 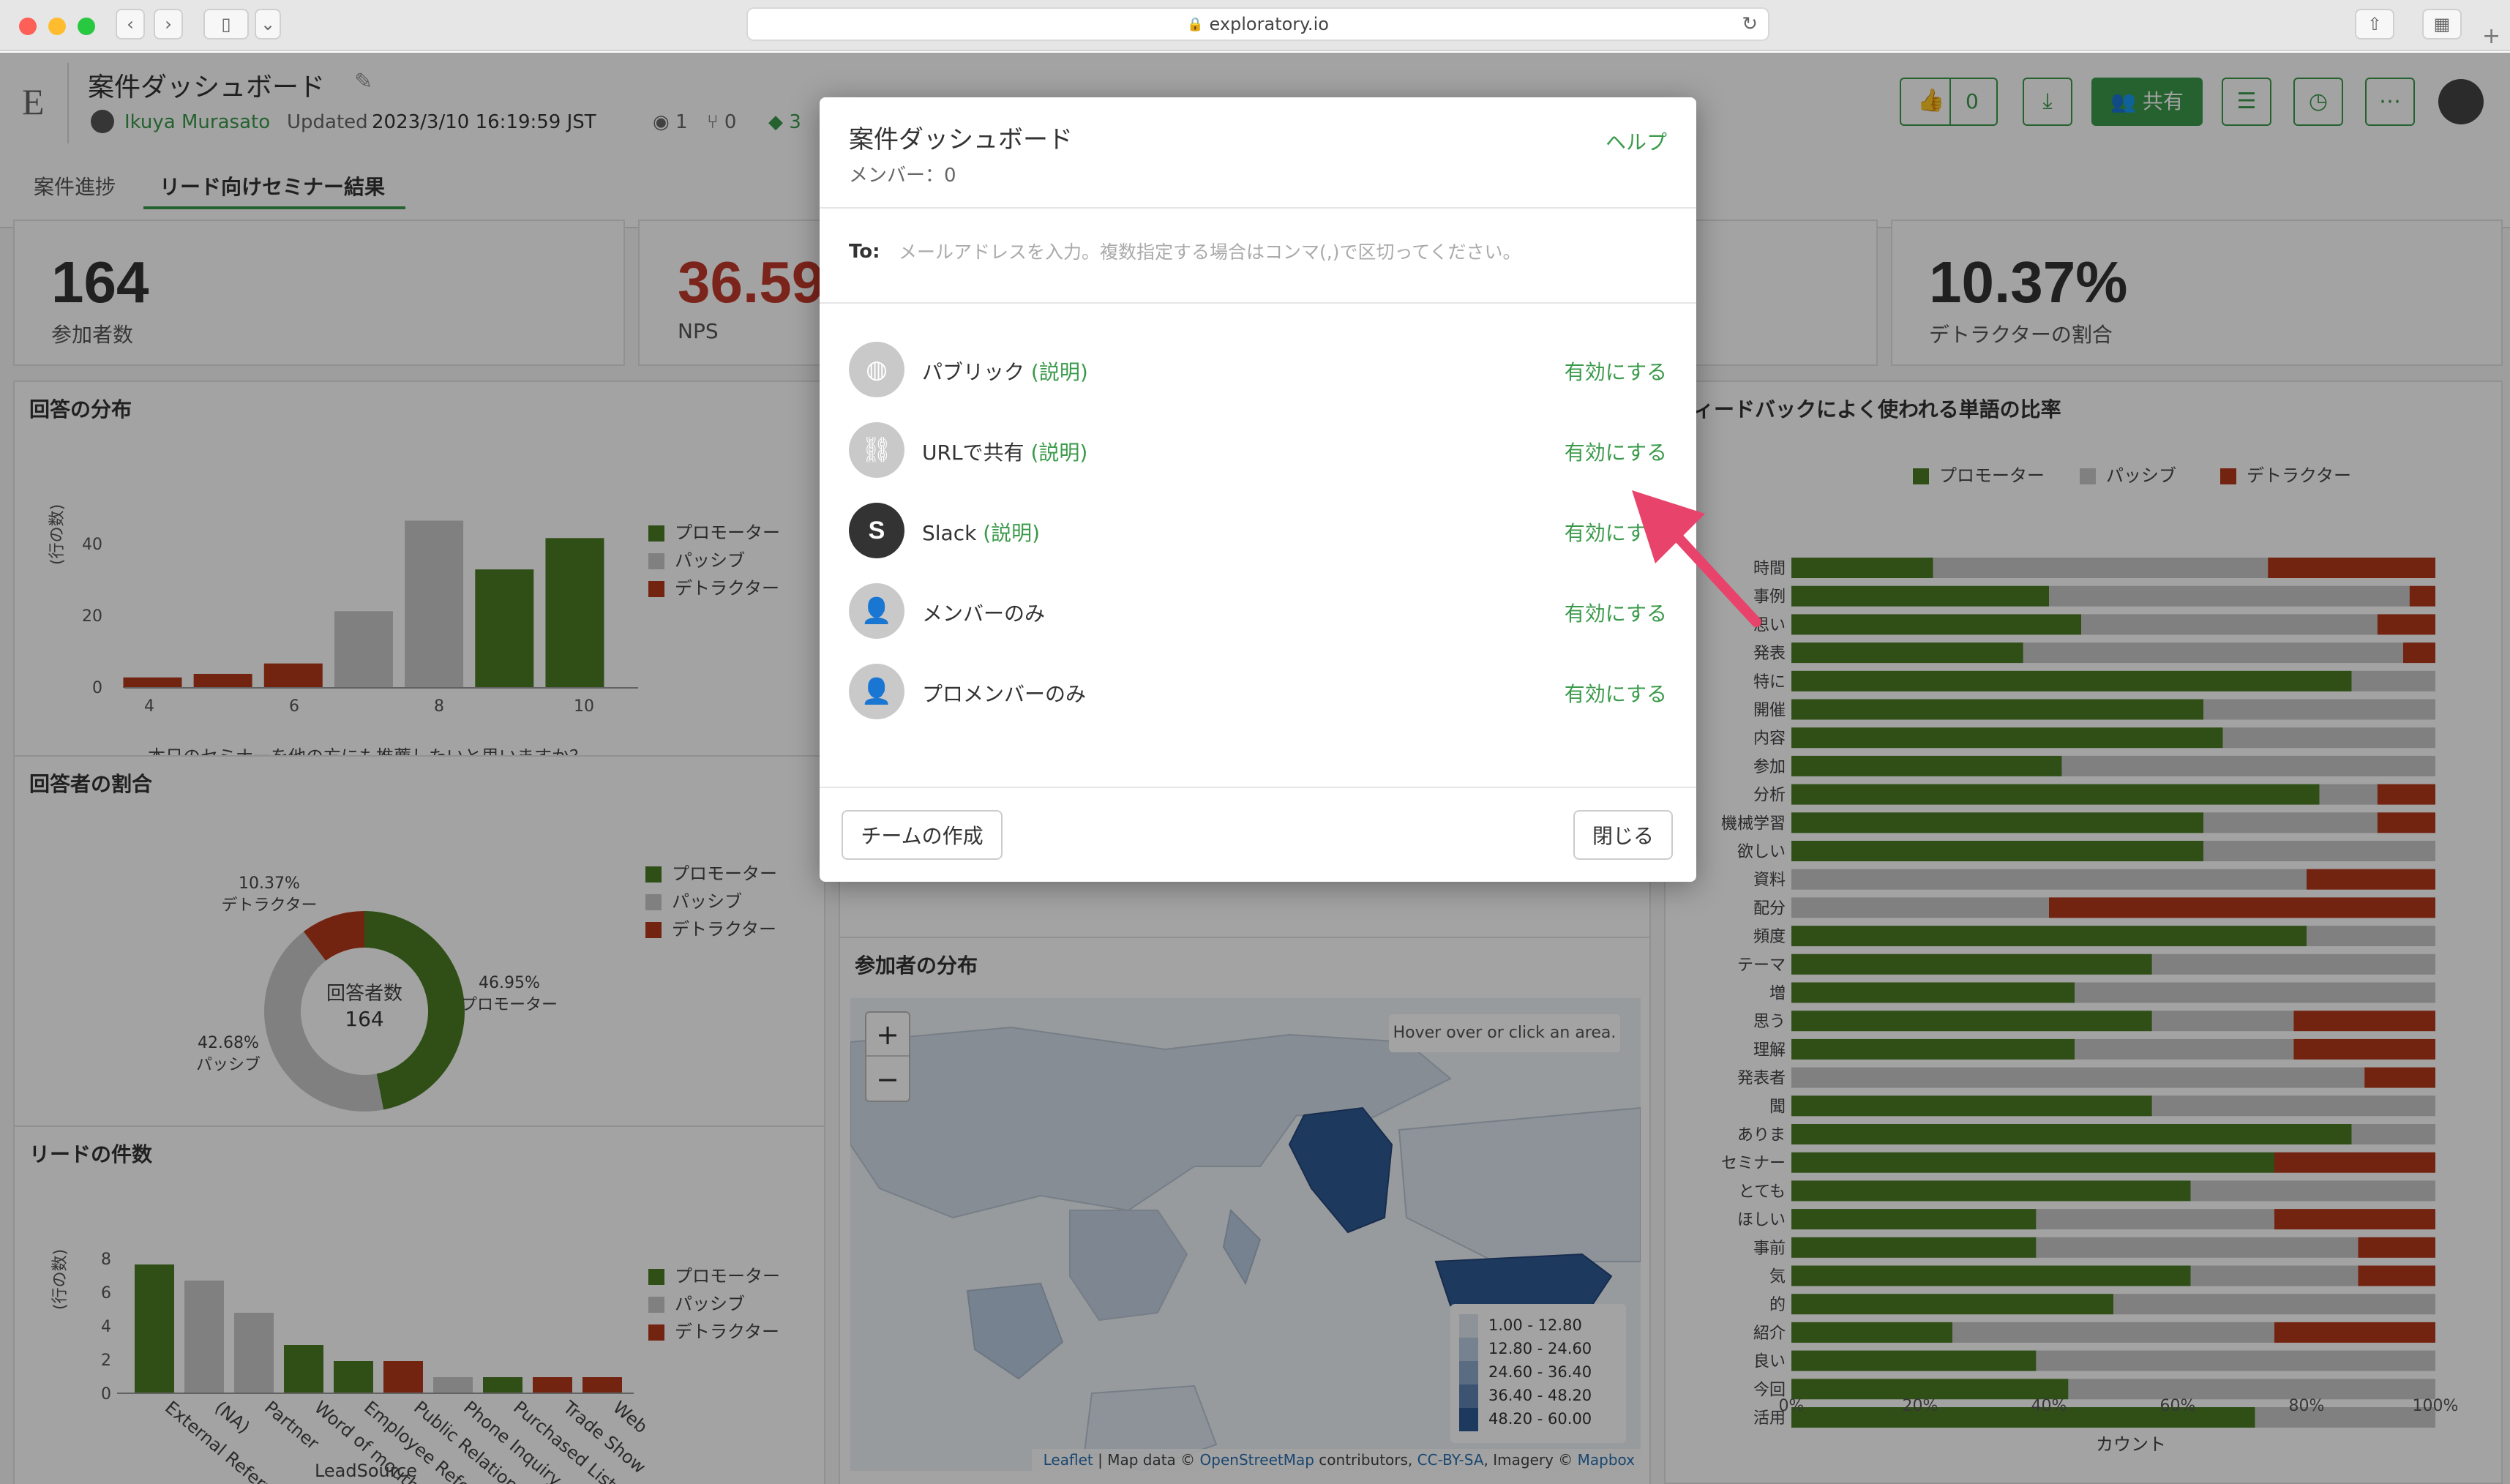 I want to click on option-label: メンバーのみ, so click(x=984, y=614).